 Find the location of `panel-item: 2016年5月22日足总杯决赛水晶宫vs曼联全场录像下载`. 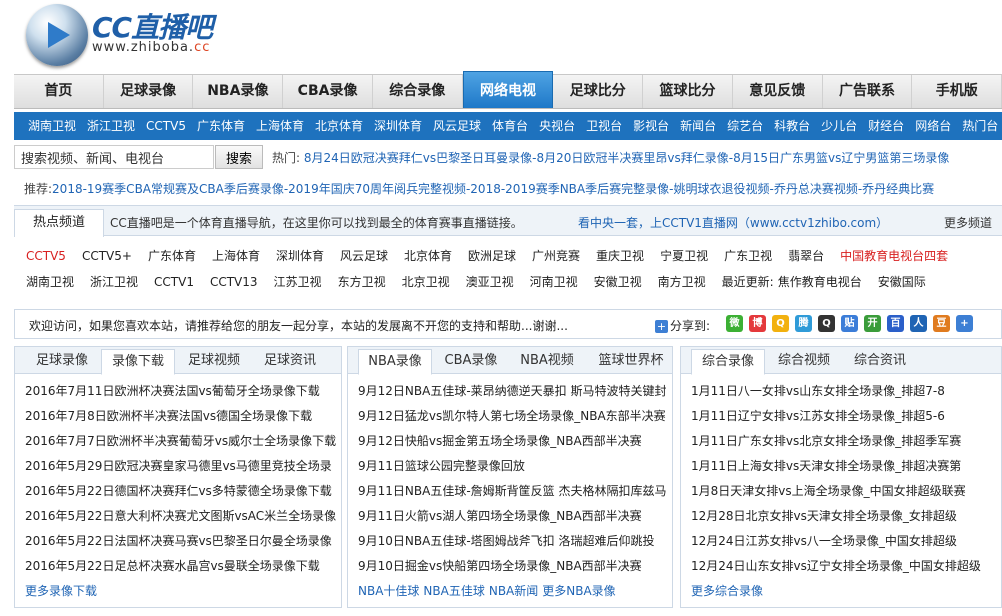

panel-item: 2016年5月22日足总杯决赛水晶宫vs曼联全场录像下载 is located at coordinates (180, 568).